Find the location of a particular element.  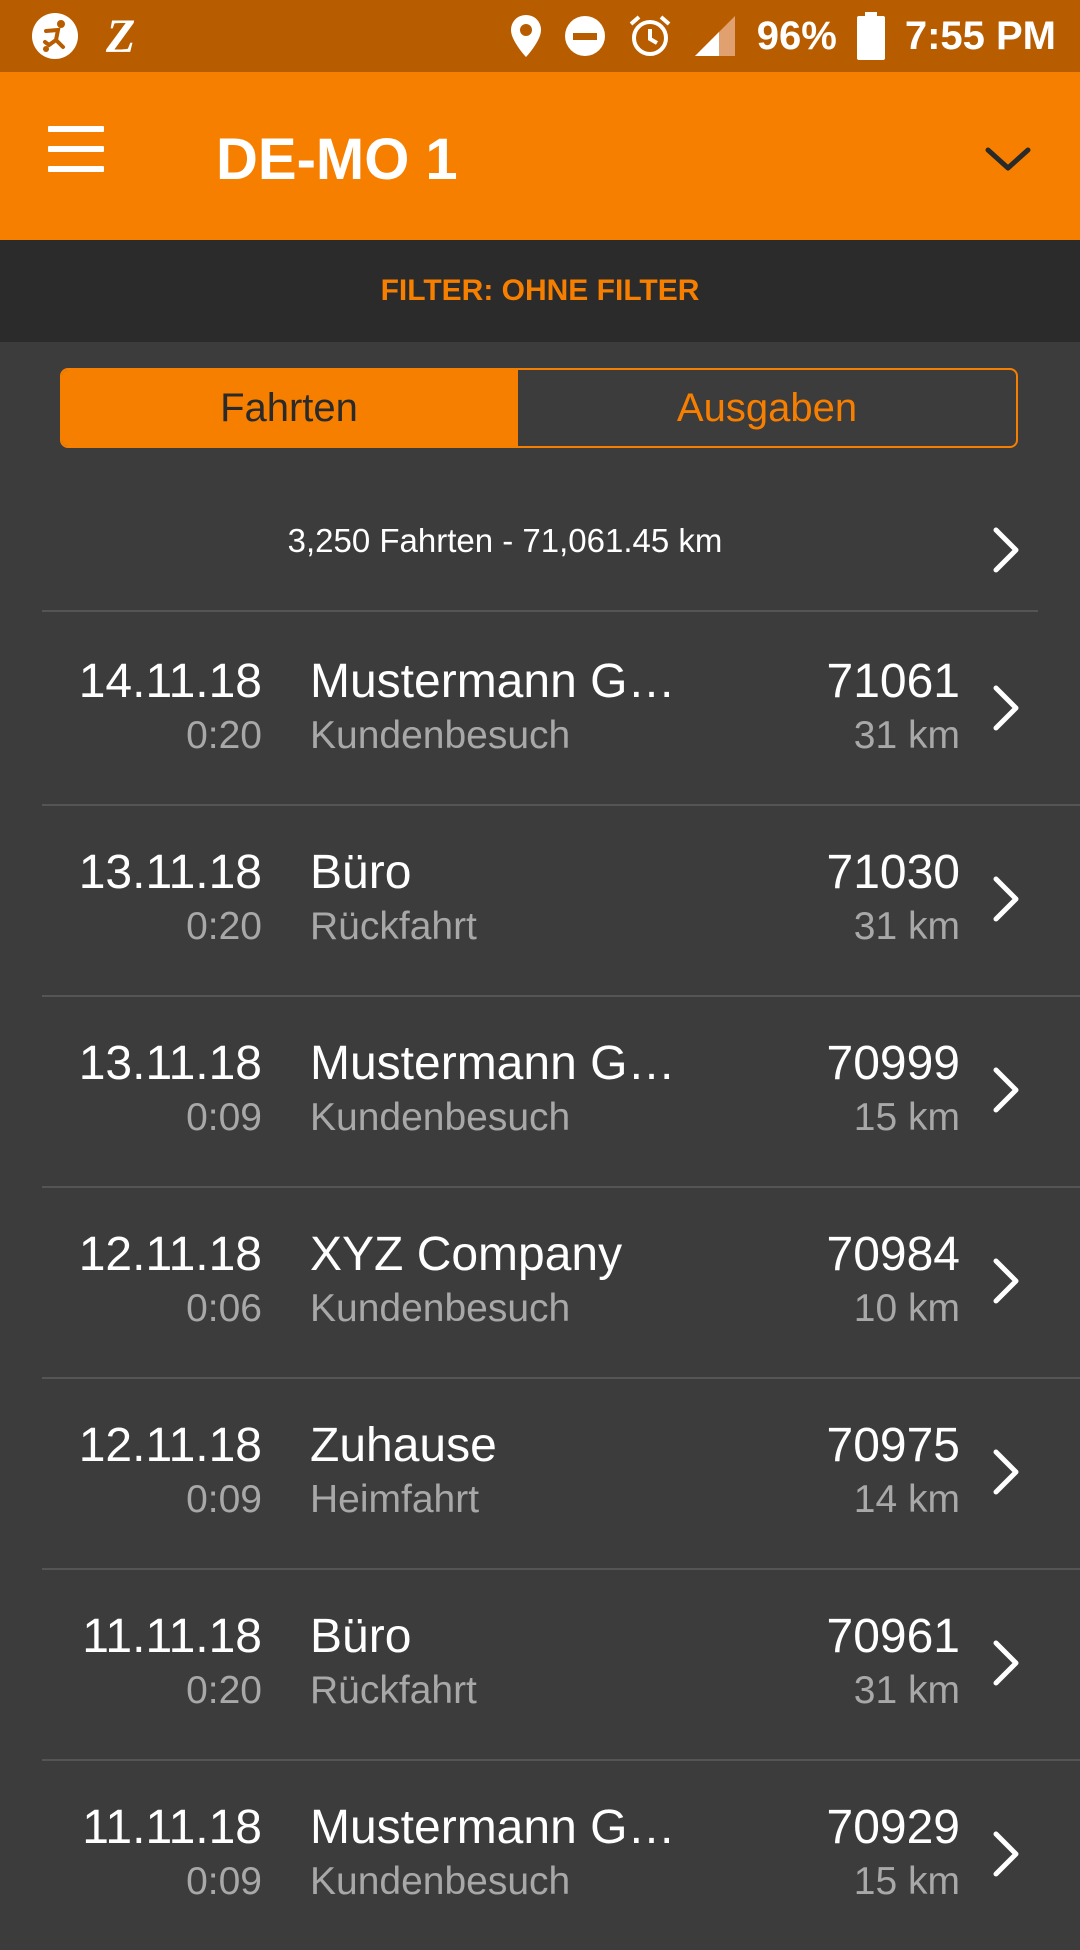

trip-odometer: 71030 is located at coordinates (893, 872).